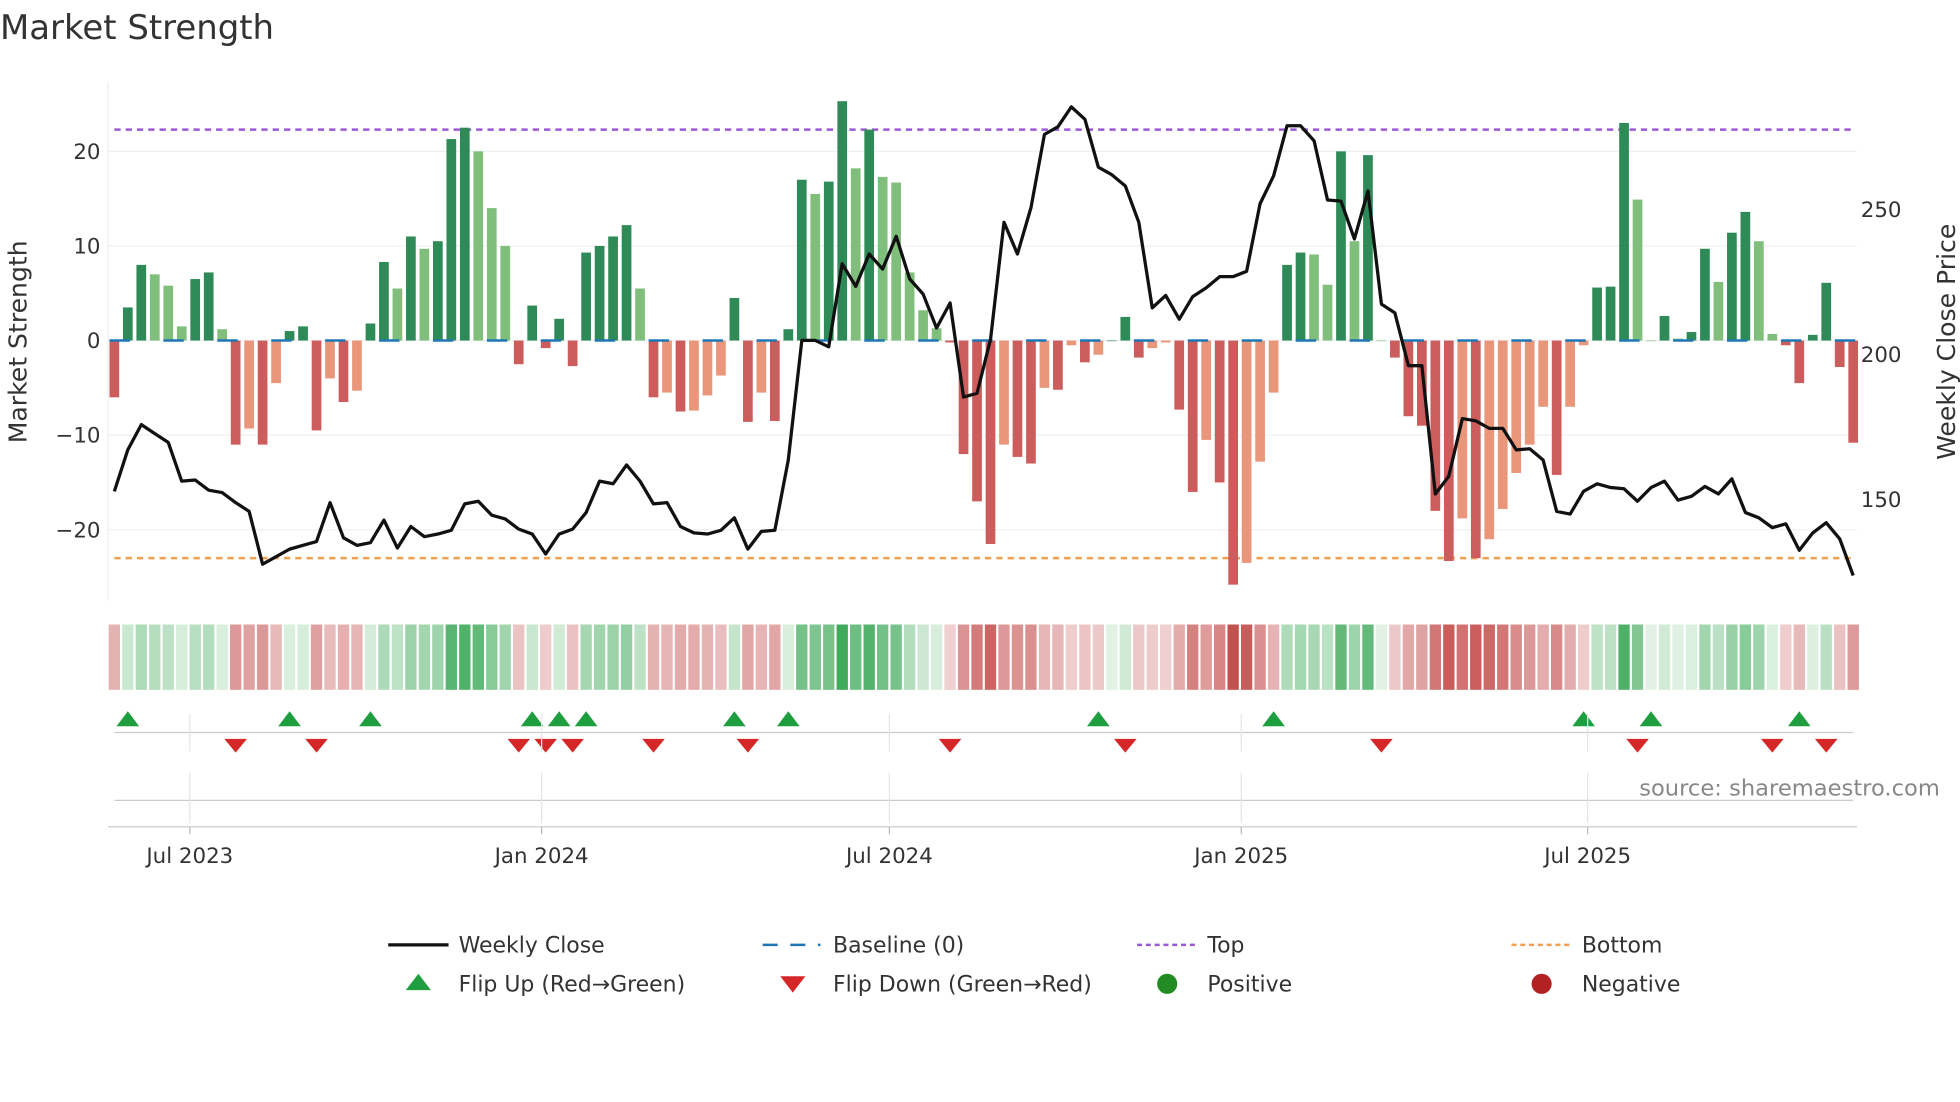  What do you see at coordinates (962, 984) in the screenshot?
I see `legend-label: Flip Down (Green→Red)` at bounding box center [962, 984].